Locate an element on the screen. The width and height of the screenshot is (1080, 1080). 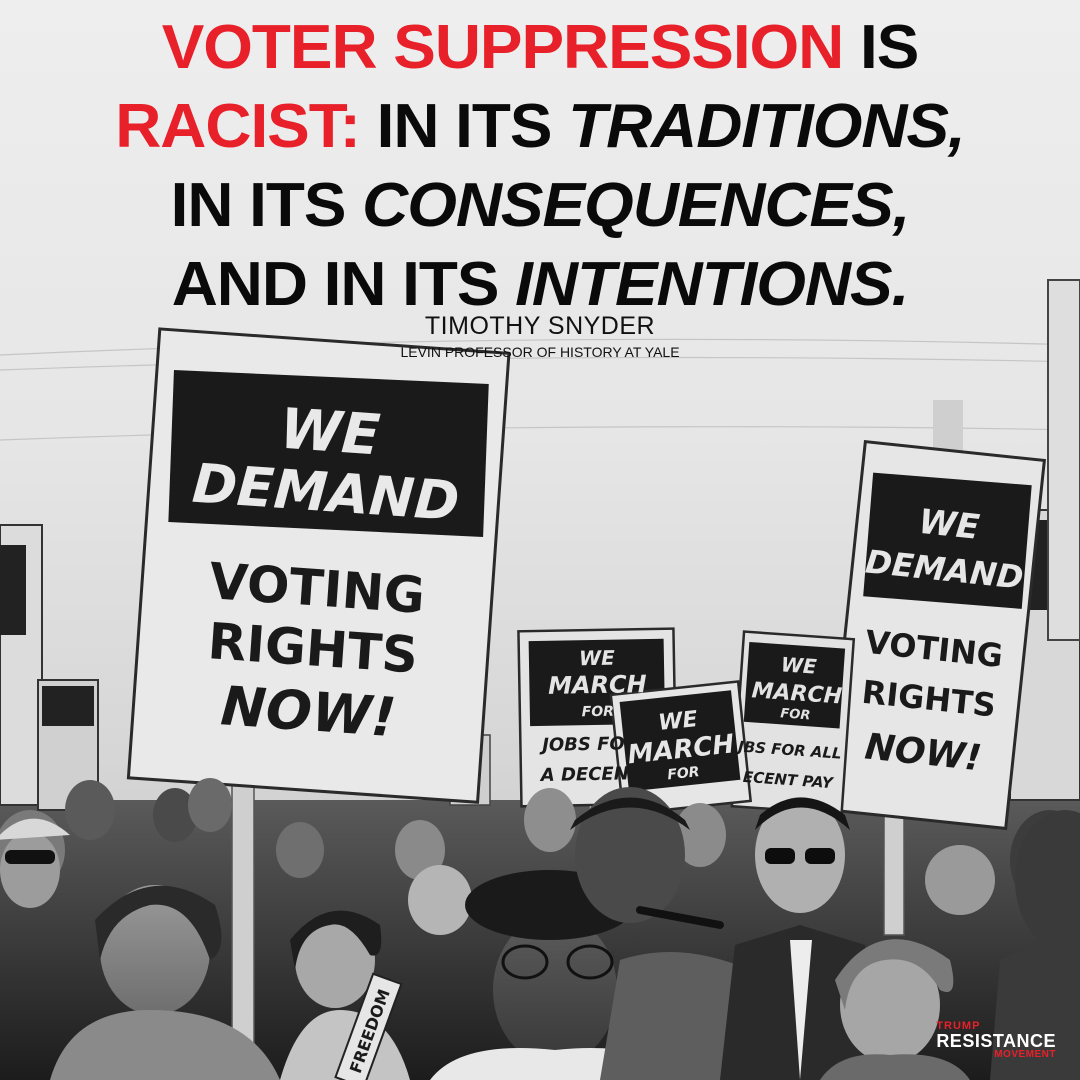
headline-line-2: RACIST: IN ITS TRADITIONS, is located at coordinates (540, 126).